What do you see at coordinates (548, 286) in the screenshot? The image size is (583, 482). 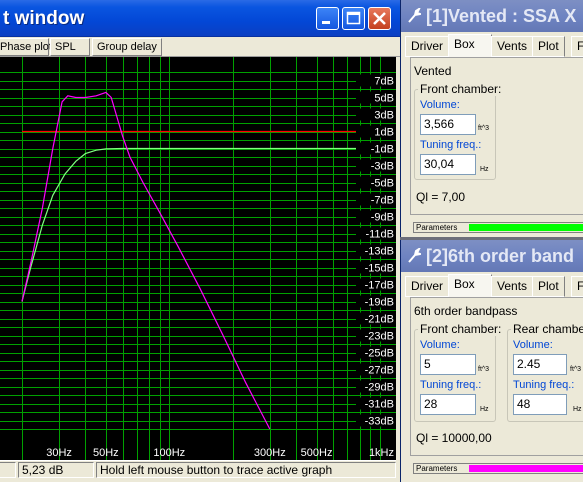 I see `box2-tab-plot: Plot` at bounding box center [548, 286].